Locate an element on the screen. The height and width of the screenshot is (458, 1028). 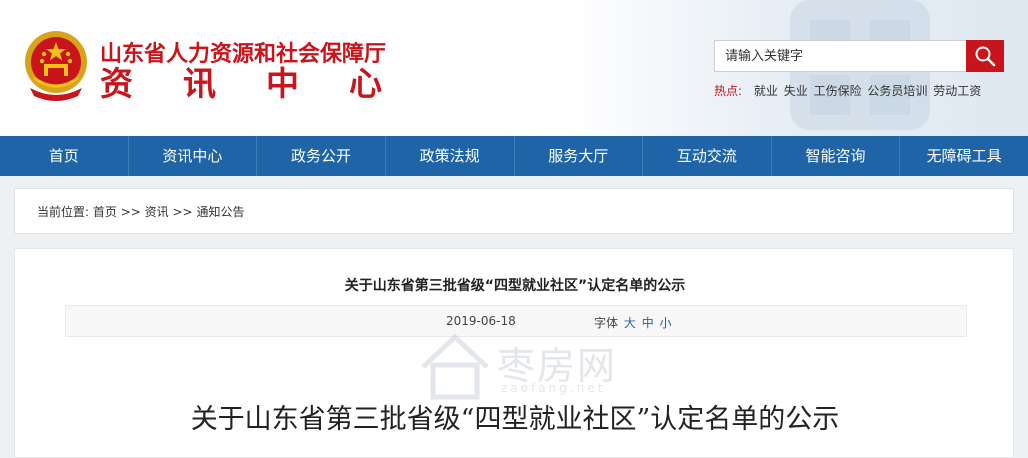
nav-item-interaction: 互动交流 is located at coordinates (707, 156).